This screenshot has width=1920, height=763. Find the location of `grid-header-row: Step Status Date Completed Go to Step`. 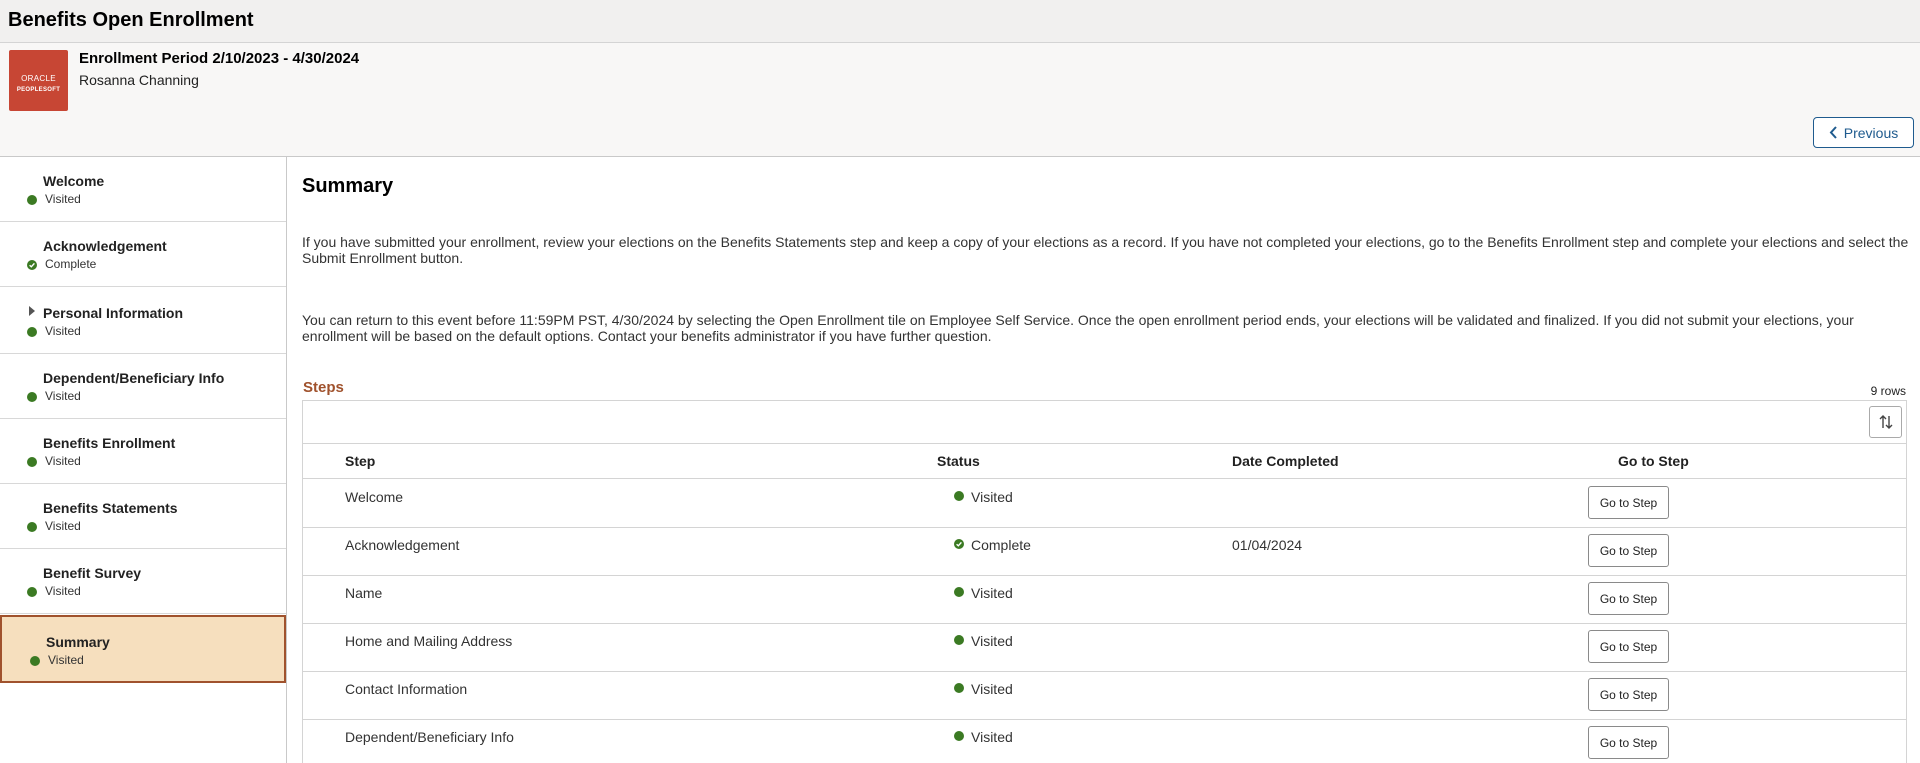

grid-header-row: Step Status Date Completed Go to Step is located at coordinates (1104, 461).